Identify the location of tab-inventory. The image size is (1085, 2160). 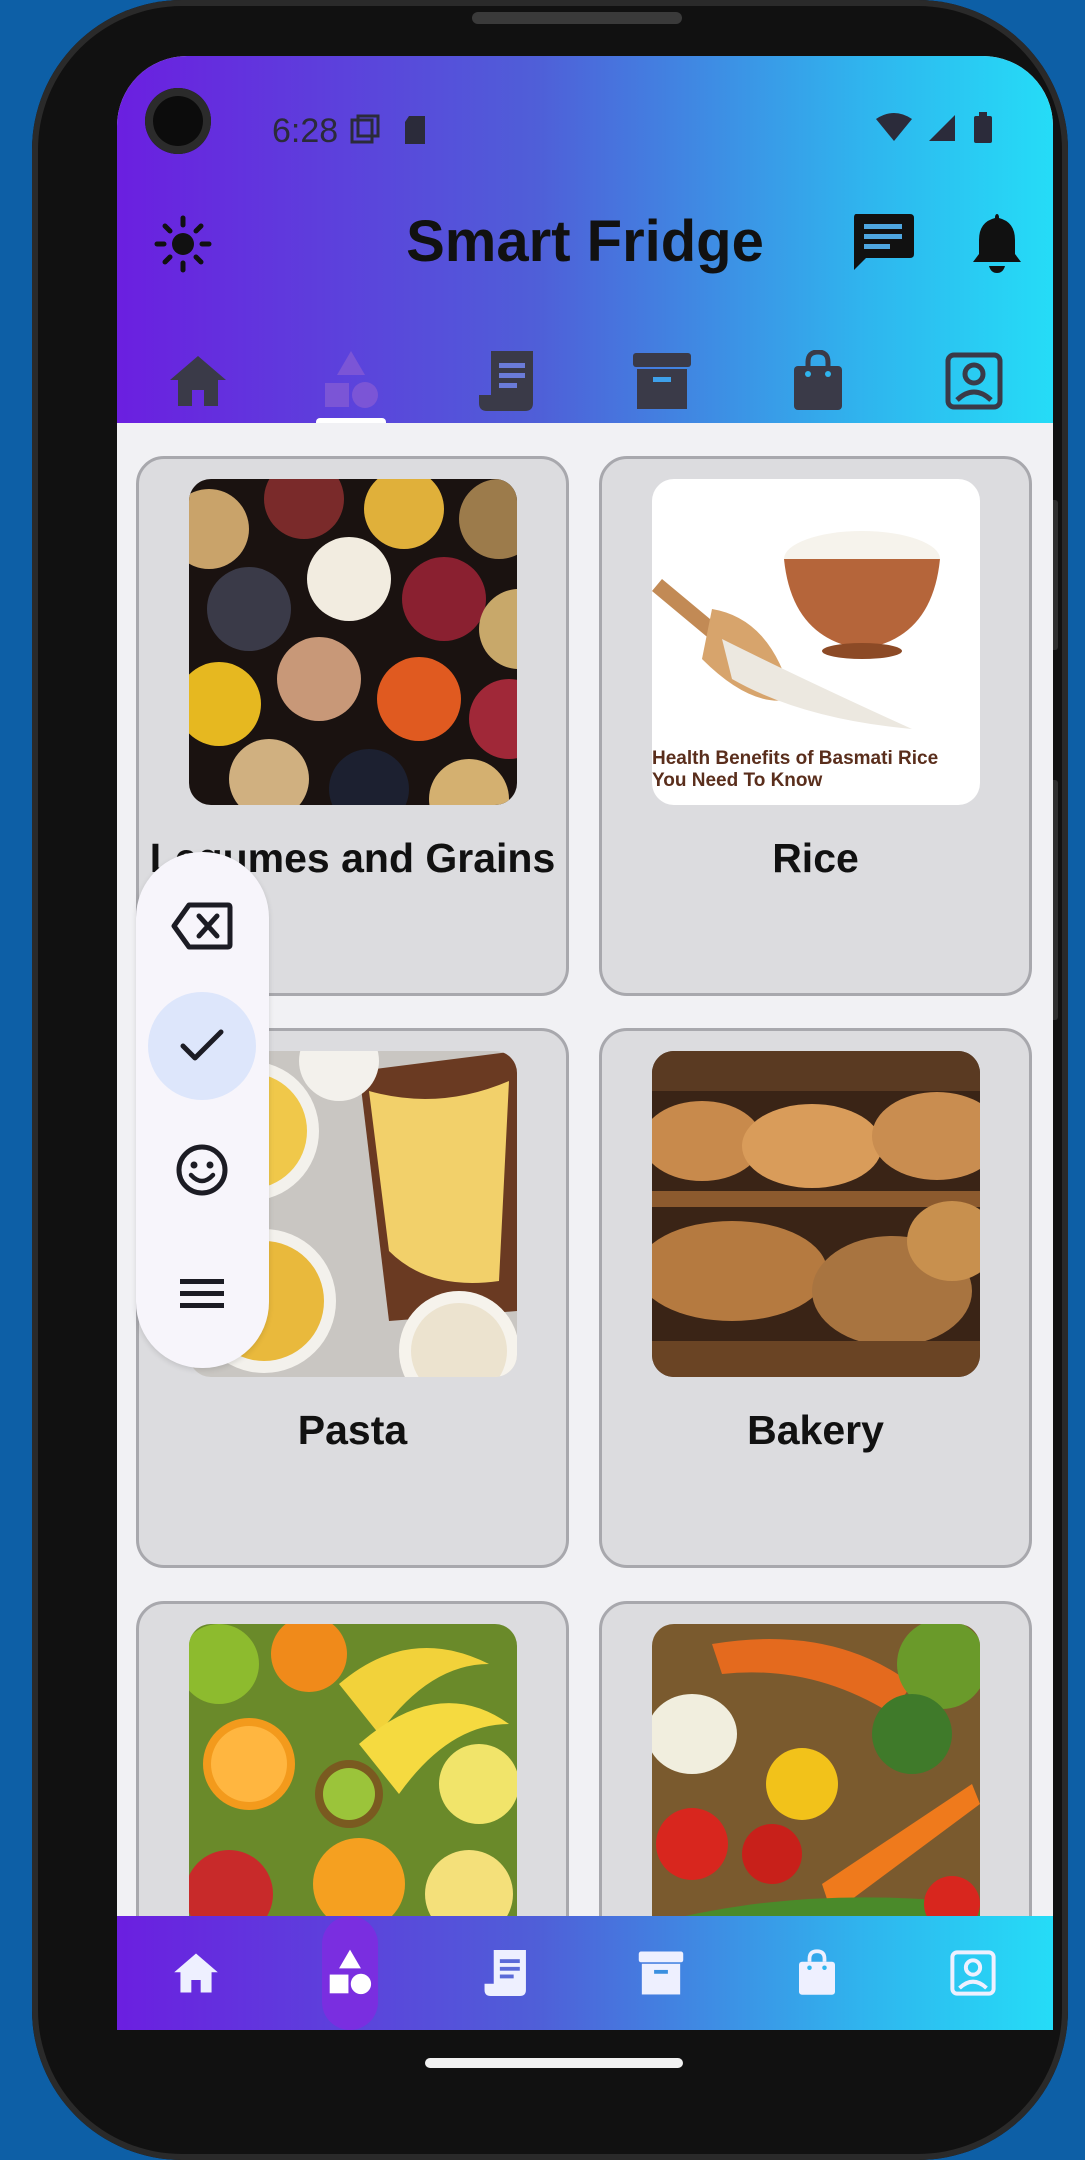
(662, 381).